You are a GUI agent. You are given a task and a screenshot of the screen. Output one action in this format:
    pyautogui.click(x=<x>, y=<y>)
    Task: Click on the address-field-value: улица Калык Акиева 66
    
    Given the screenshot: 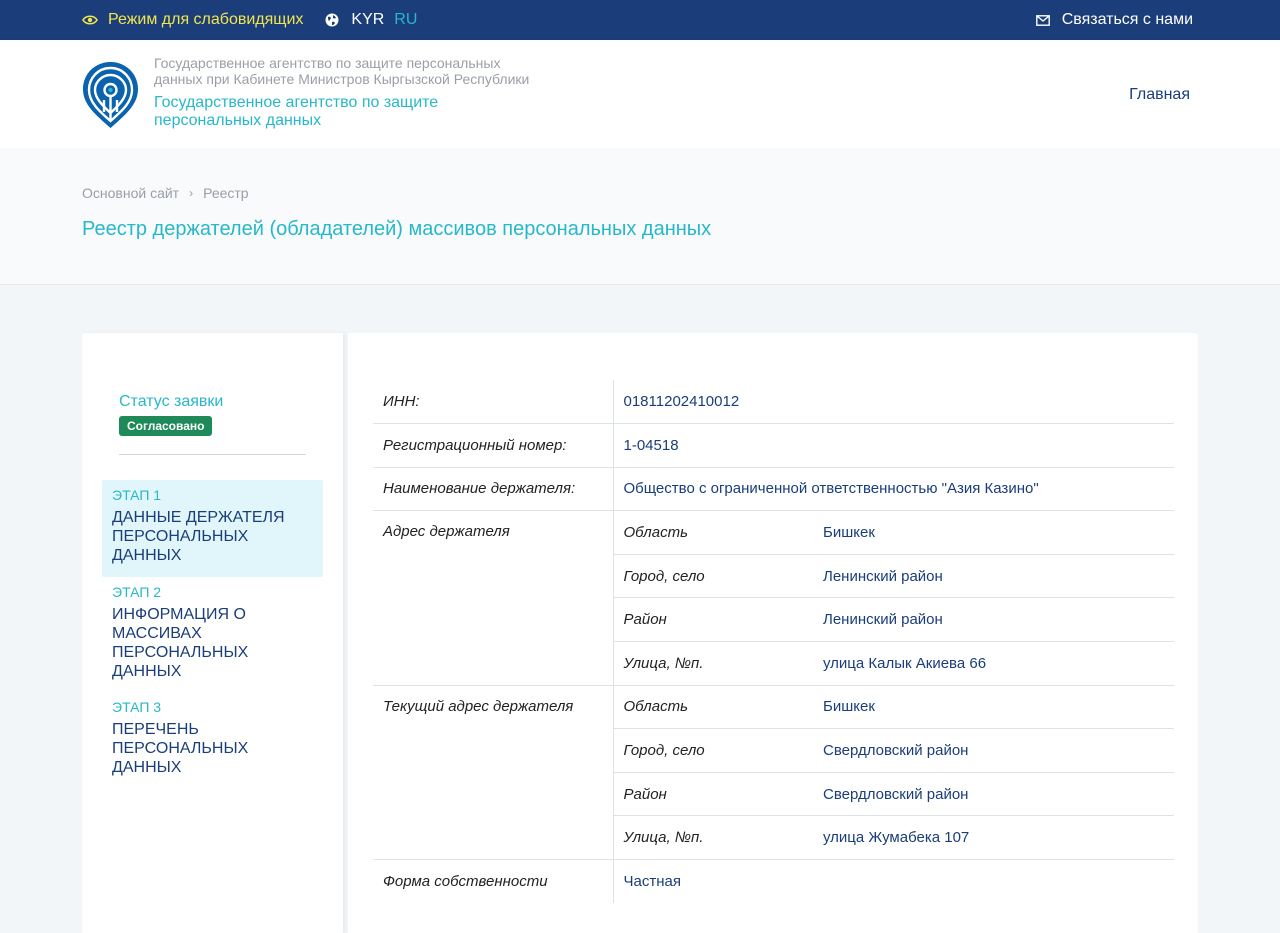 What is the action you would take?
    pyautogui.click(x=993, y=663)
    